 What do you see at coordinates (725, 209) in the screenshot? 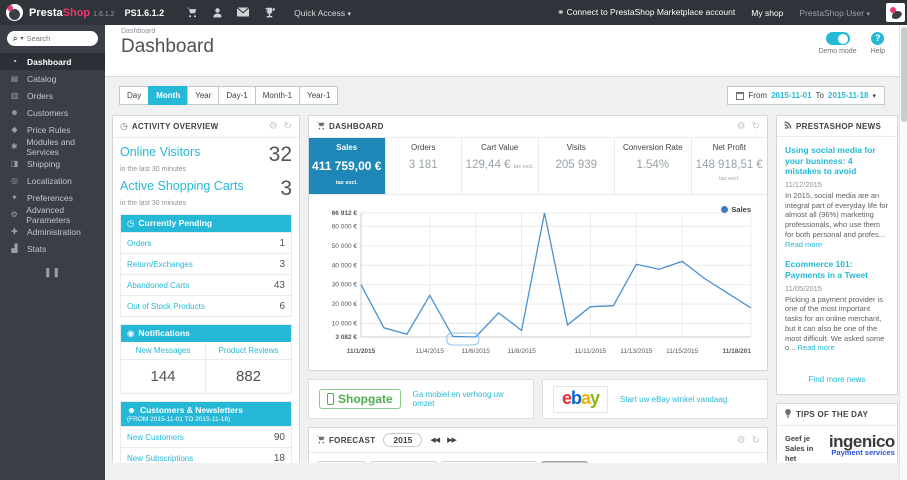
I see `sales-legend-dot` at bounding box center [725, 209].